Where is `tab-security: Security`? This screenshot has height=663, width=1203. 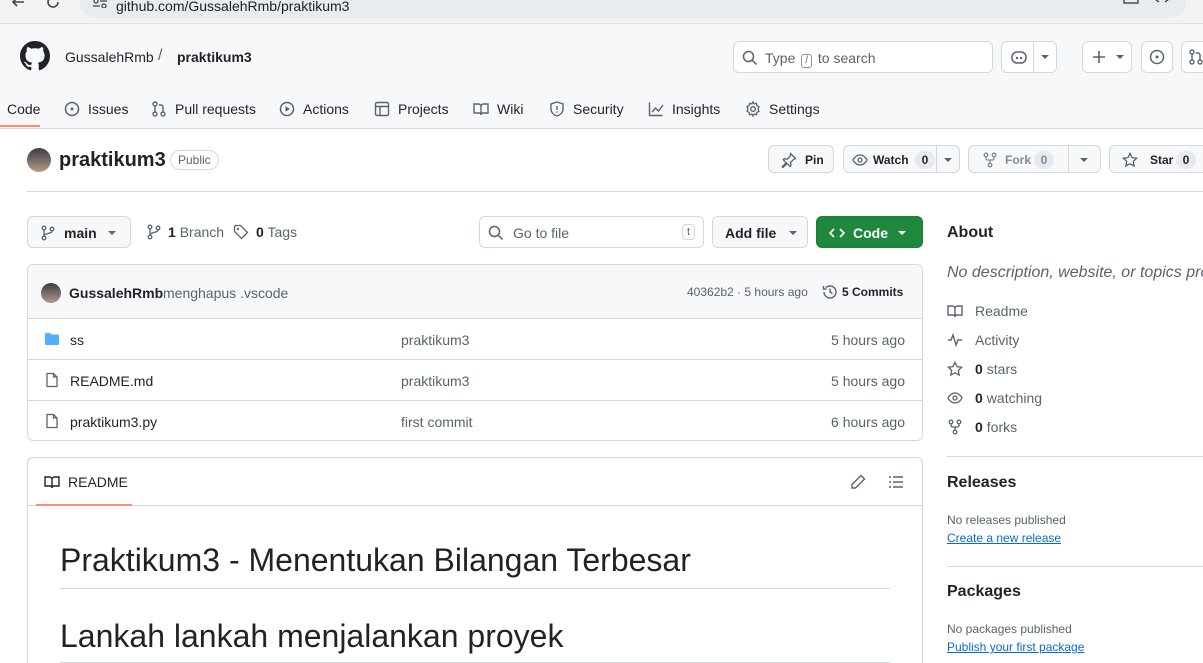 tab-security: Security is located at coordinates (586, 108).